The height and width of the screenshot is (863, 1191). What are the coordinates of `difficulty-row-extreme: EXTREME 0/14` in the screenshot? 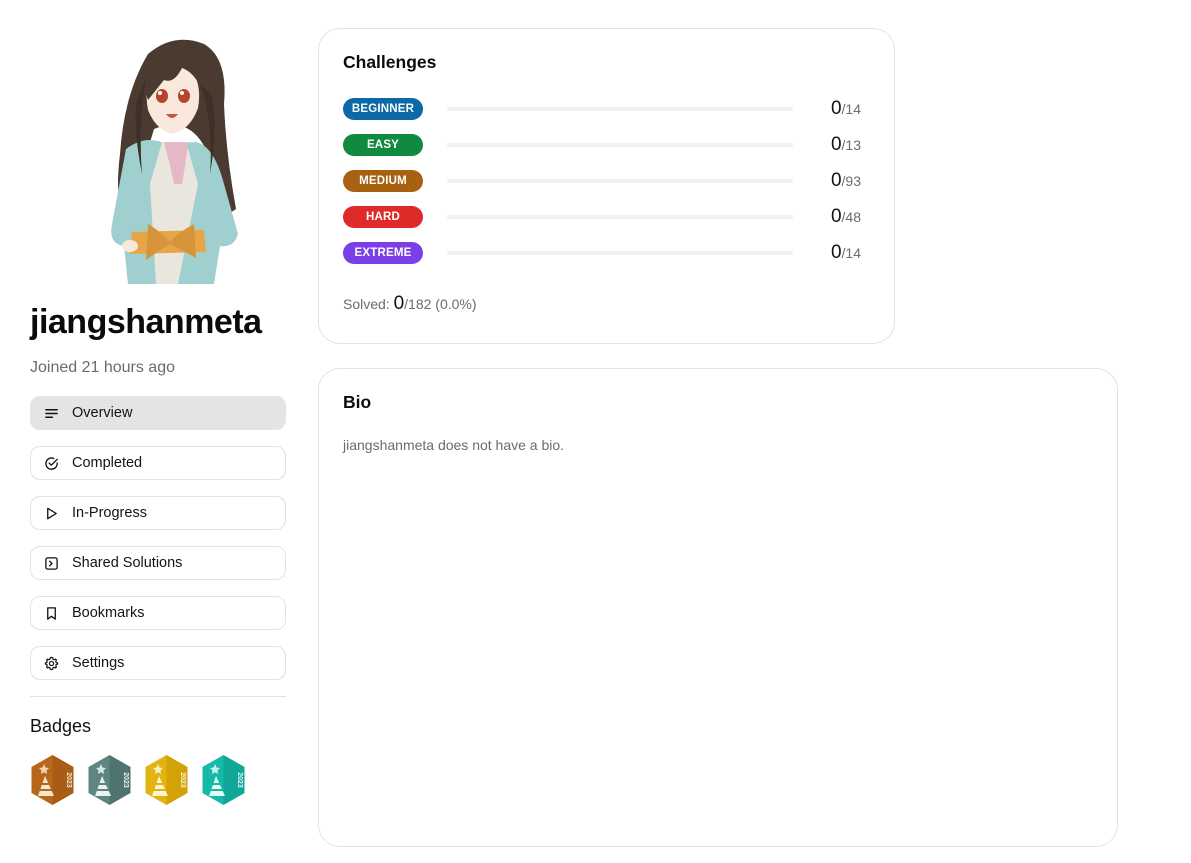 It's located at (608, 253).